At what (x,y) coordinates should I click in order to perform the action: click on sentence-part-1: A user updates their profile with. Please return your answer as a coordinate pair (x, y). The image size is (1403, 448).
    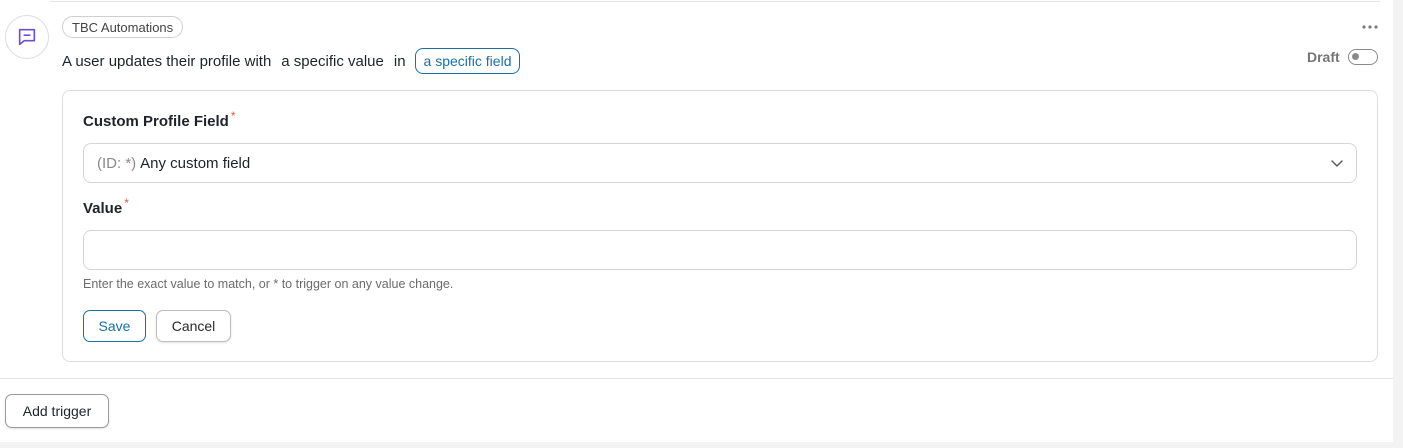
    Looking at the image, I should click on (167, 61).